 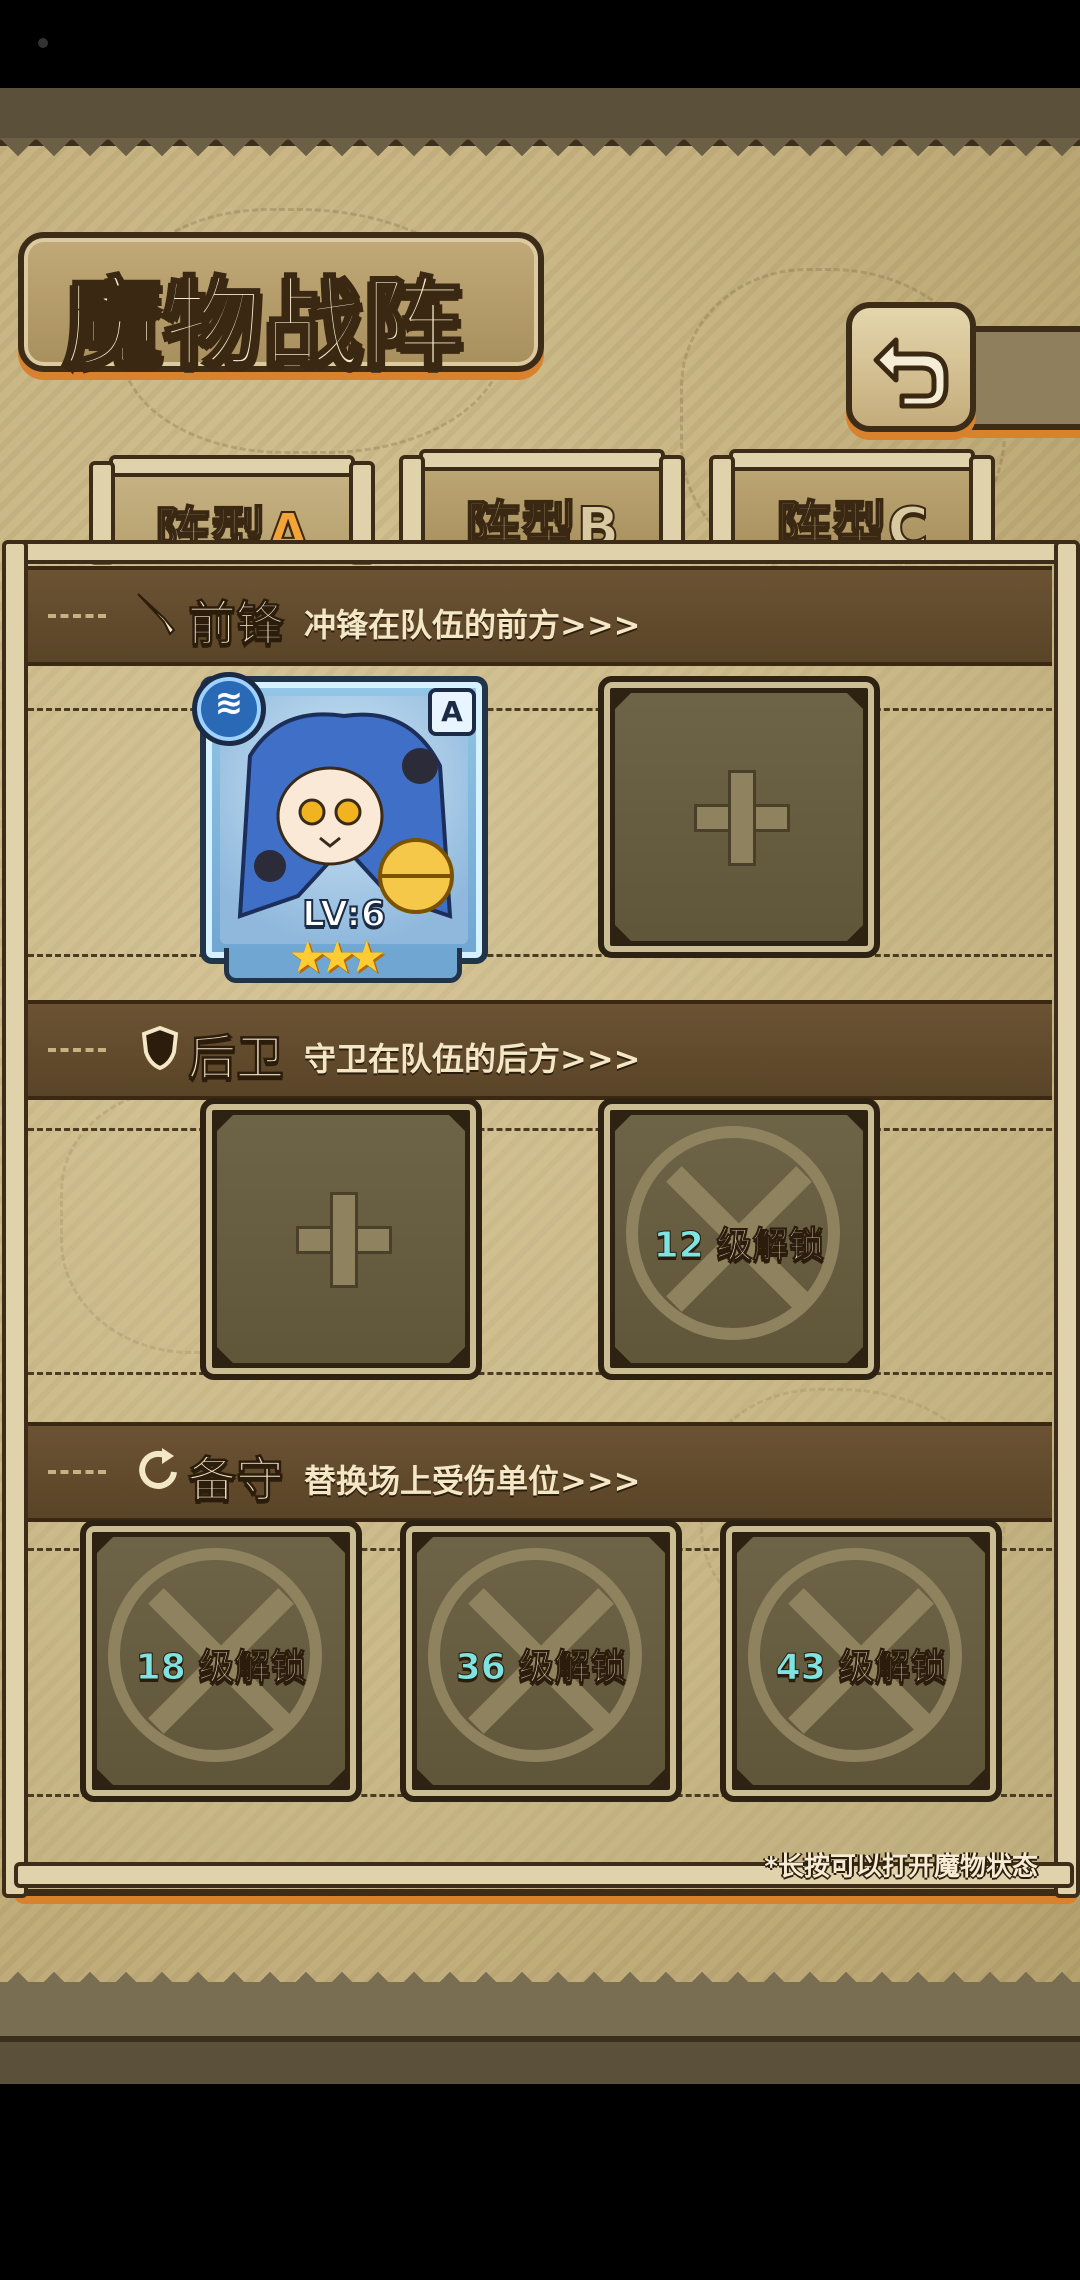 What do you see at coordinates (472, 1059) in the screenshot?
I see `section-subtitle: 守卫在队伍的后方>>>` at bounding box center [472, 1059].